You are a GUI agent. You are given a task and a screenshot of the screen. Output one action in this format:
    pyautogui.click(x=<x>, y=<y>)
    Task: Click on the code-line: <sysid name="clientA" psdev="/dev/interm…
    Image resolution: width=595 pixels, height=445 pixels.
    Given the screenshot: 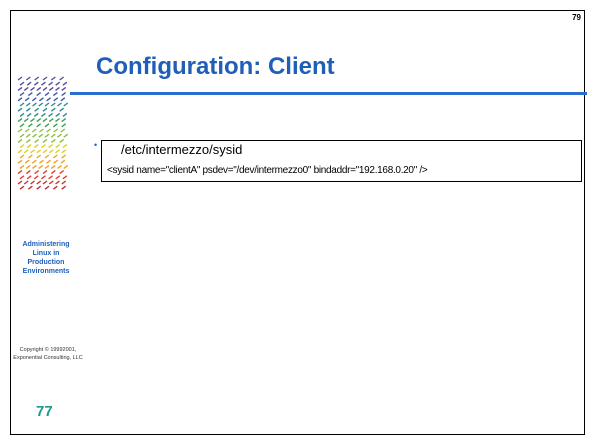 What is the action you would take?
    pyautogui.click(x=267, y=170)
    